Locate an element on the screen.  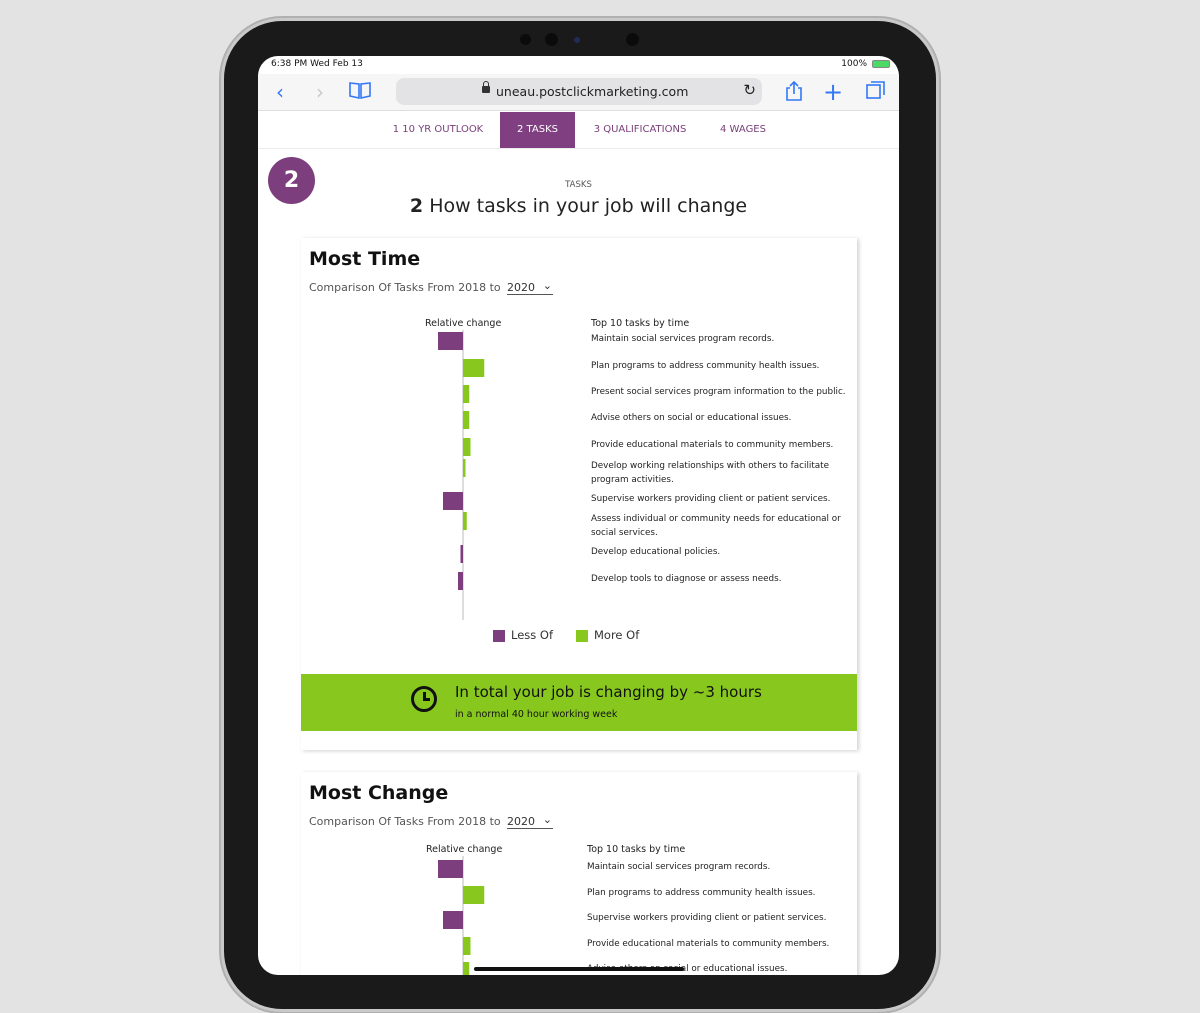
sensor-icon is located at coordinates (577, 40).